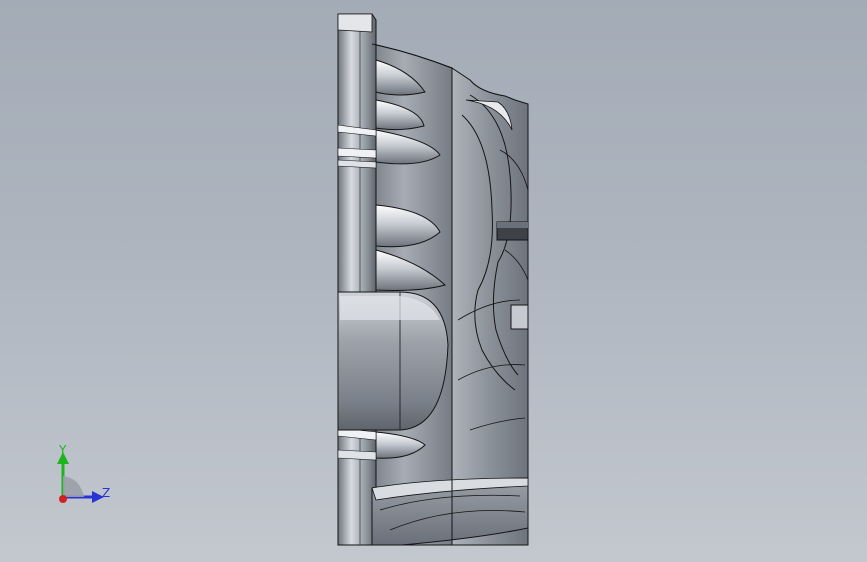 This screenshot has width=867, height=562. I want to click on small-pocket, so click(519, 317).